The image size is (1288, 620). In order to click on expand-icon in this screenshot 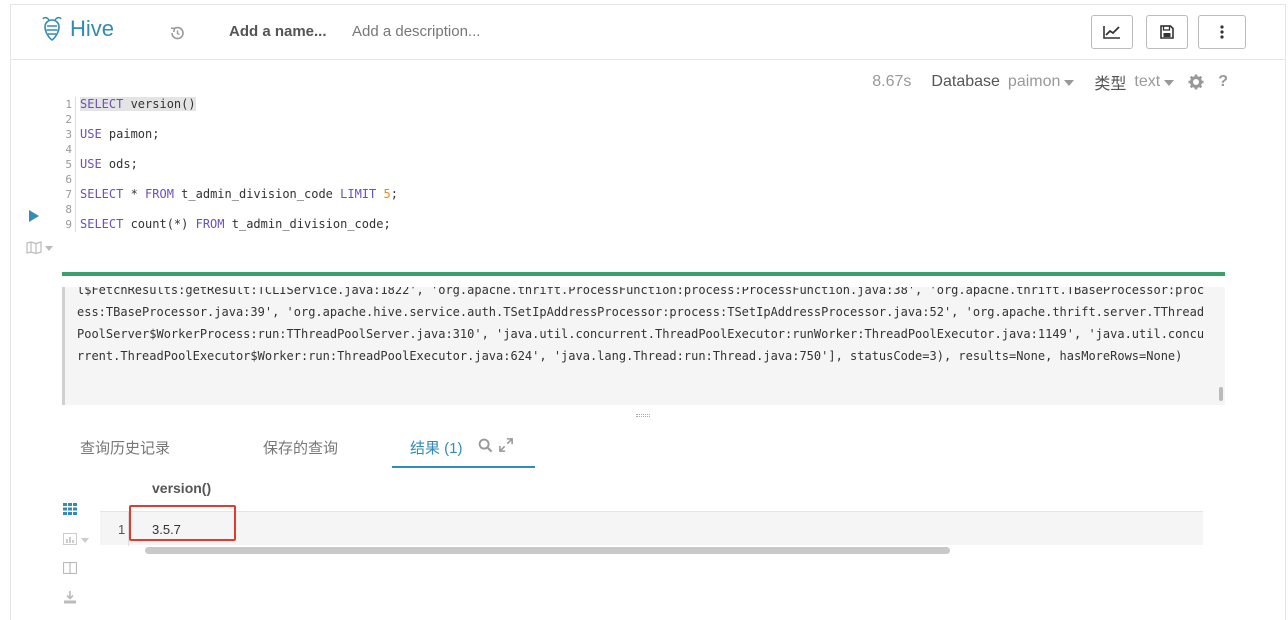, I will do `click(507, 446)`.